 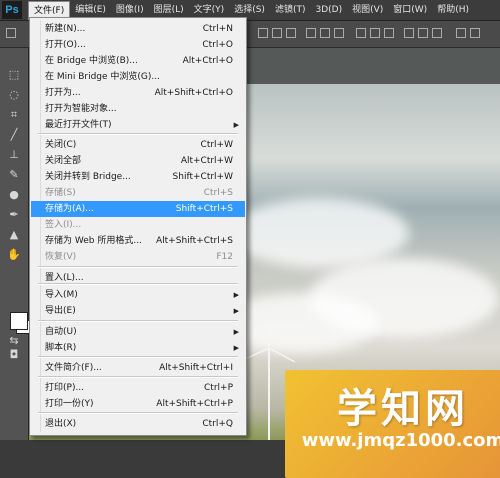 What do you see at coordinates (224, 257) in the screenshot?
I see `menu-item-shortcut: F12` at bounding box center [224, 257].